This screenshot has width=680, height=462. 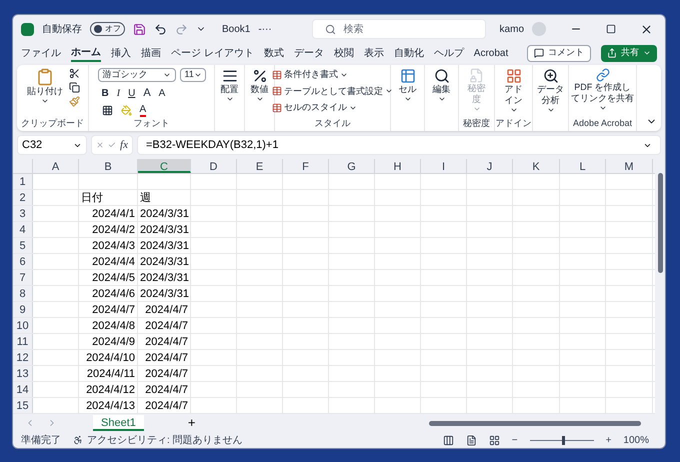 I want to click on fill-color-icon, so click(x=126, y=110).